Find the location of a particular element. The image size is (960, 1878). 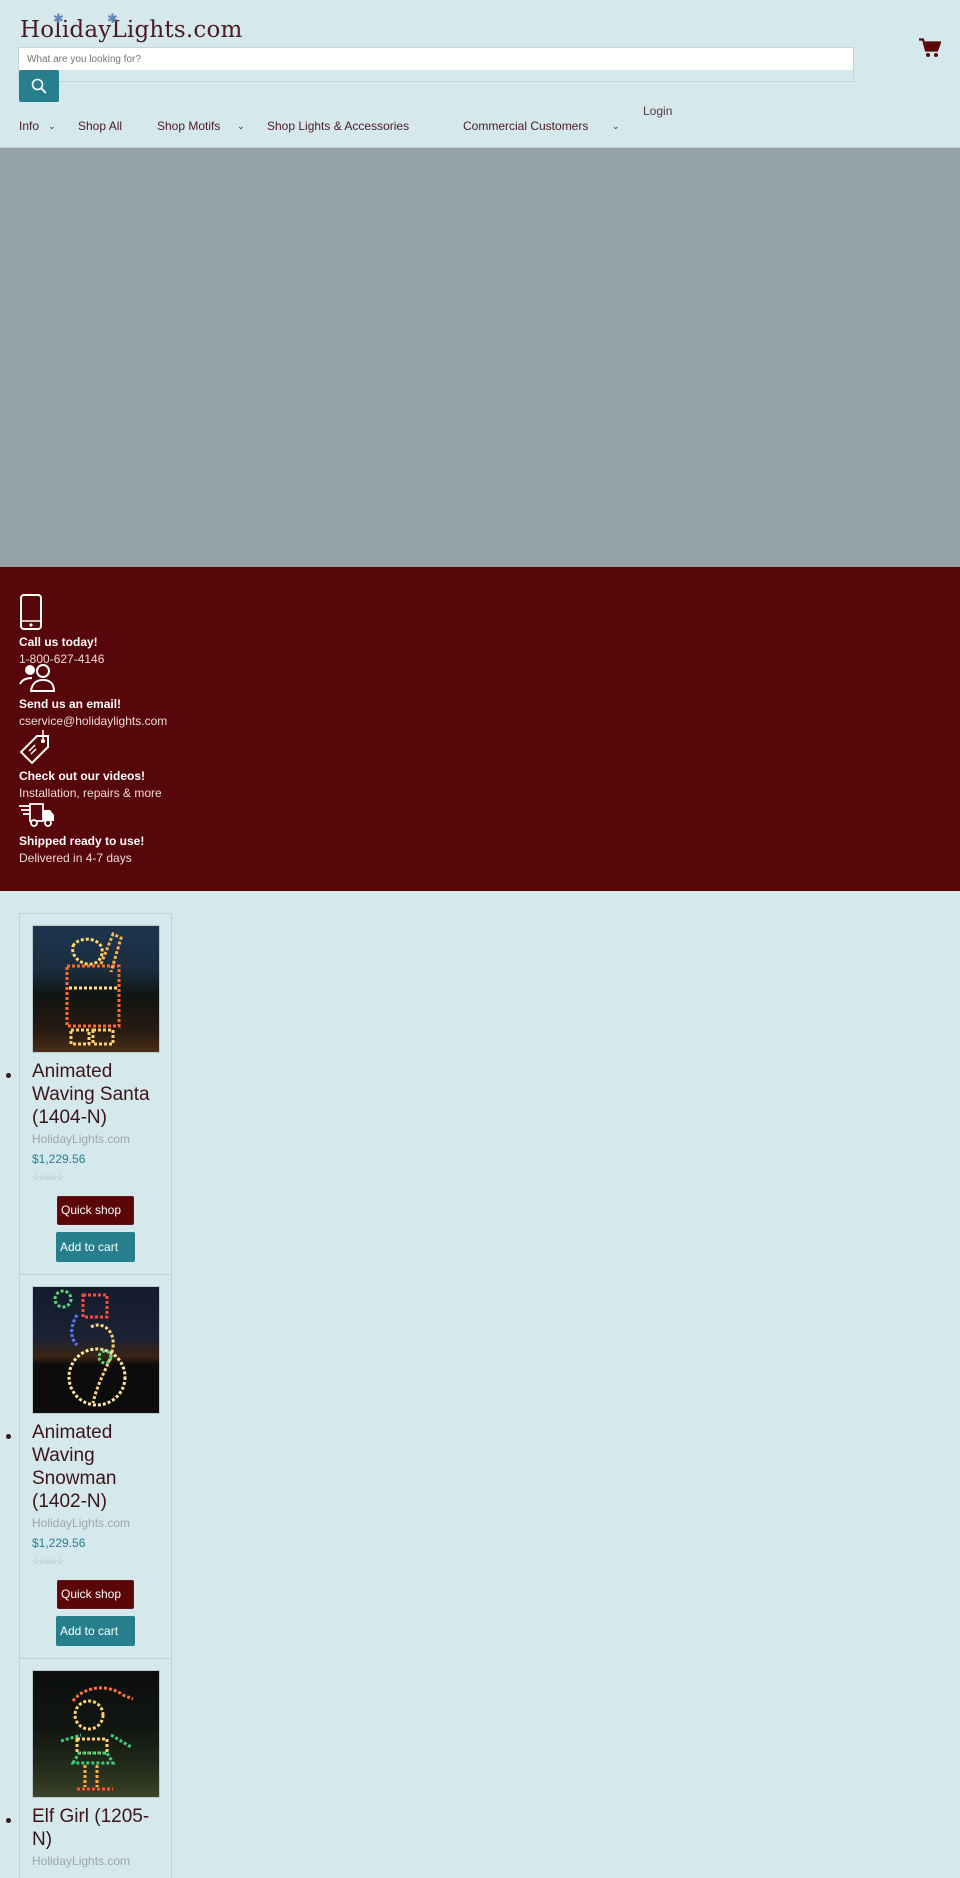

truck-icon is located at coordinates (36, 815).